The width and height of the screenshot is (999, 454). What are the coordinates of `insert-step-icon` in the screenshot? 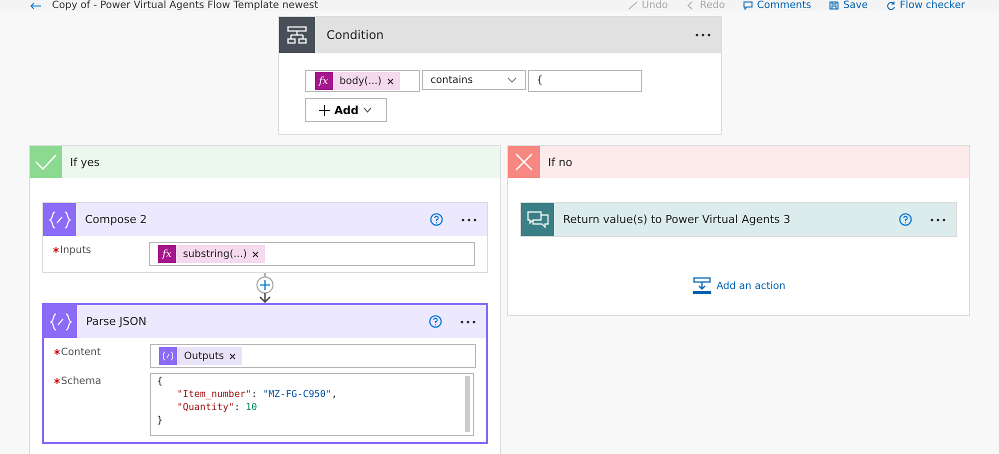 It's located at (265, 288).